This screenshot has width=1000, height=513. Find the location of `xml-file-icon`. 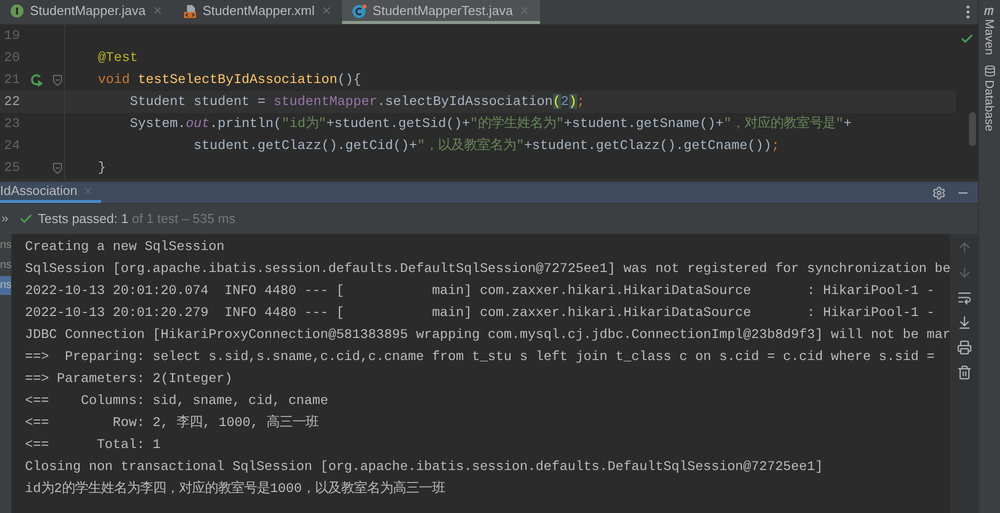

xml-file-icon is located at coordinates (189, 11).